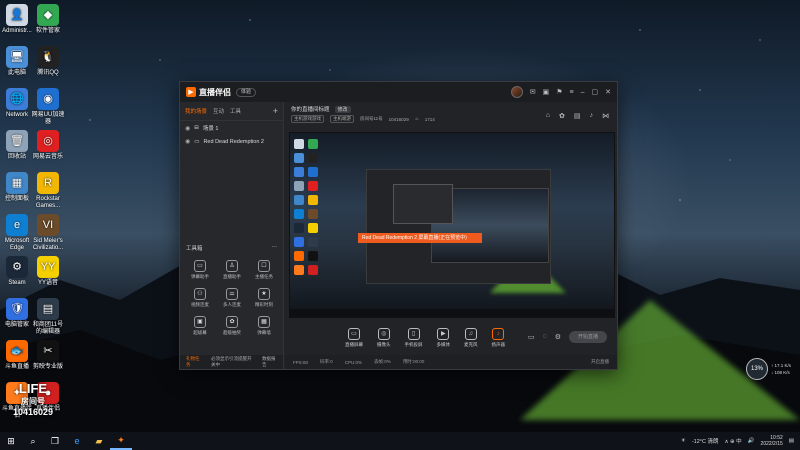 The height and width of the screenshot is (450, 800). Describe the element at coordinates (232, 298) in the screenshot. I see `toolbox-item: ⚌ 多人连麦` at that location.